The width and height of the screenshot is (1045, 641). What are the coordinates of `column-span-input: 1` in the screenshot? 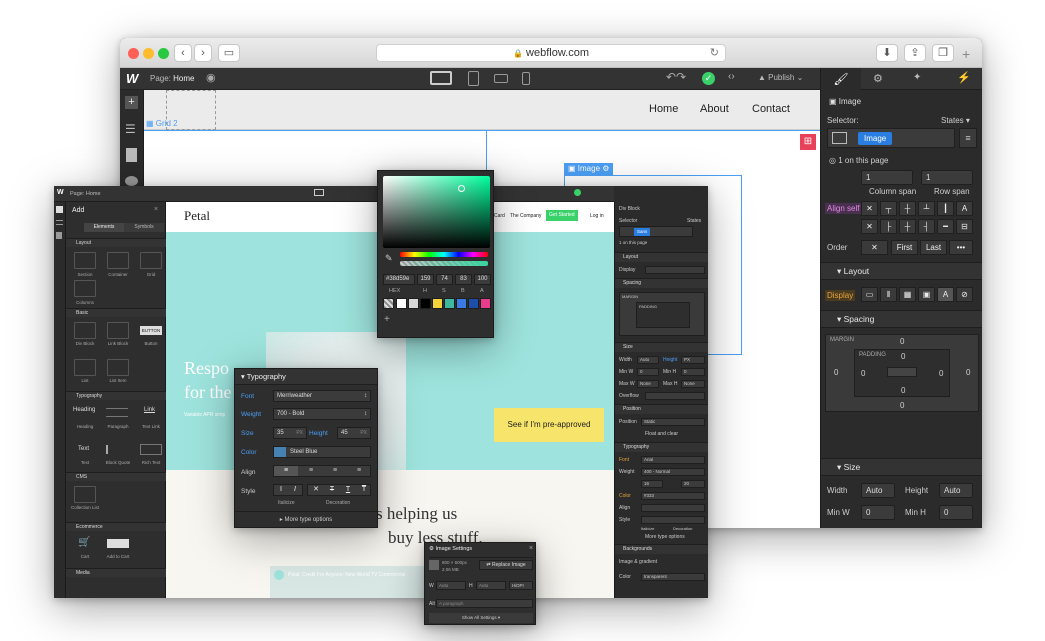 It's located at (887, 177).